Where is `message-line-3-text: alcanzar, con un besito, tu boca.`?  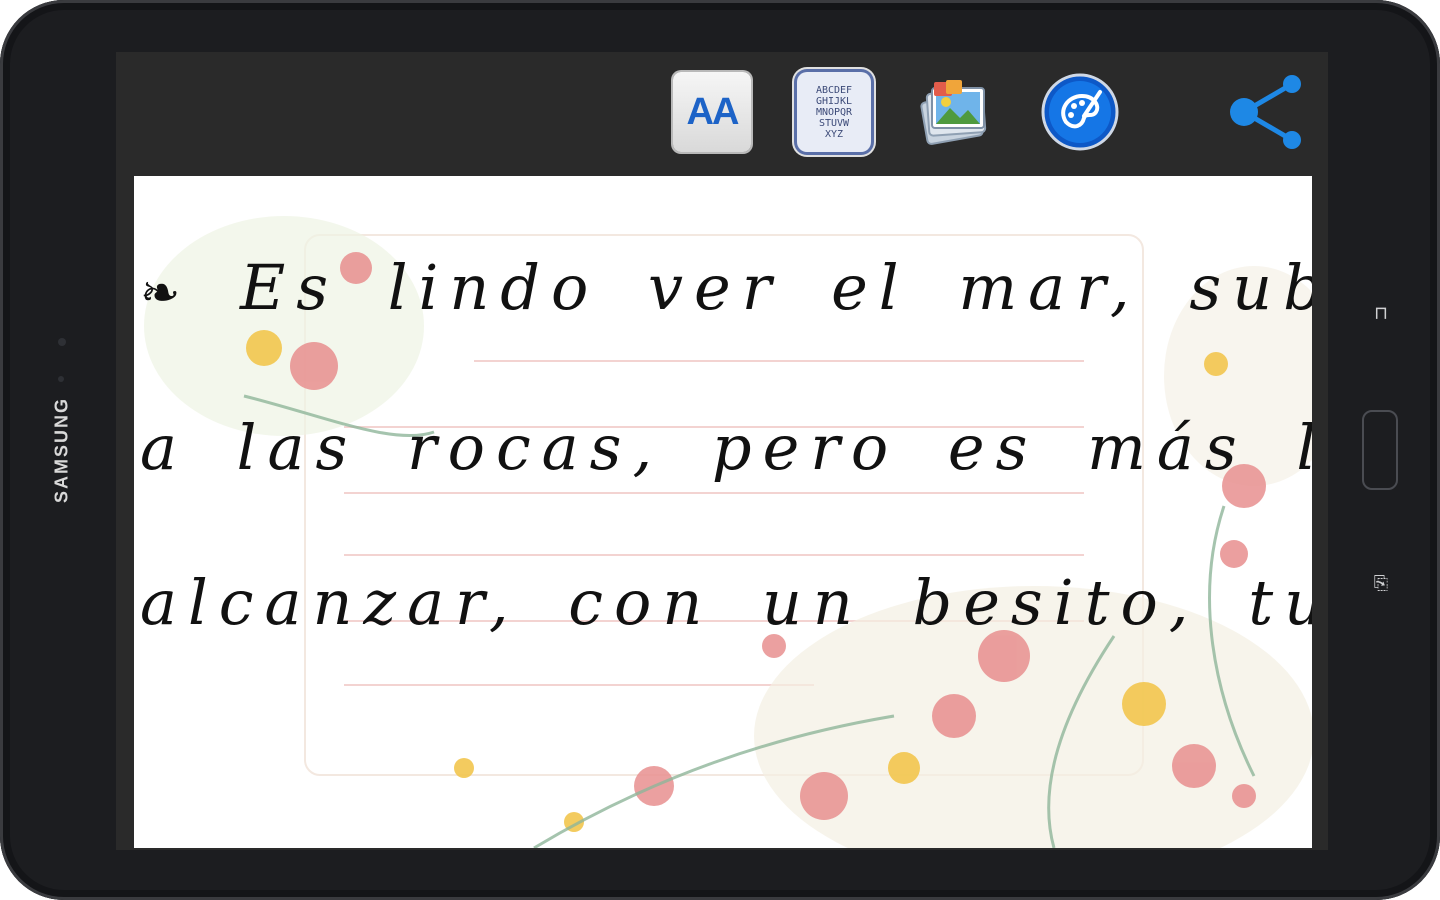
message-line-3-text: alcanzar, con un besito, tu boca. is located at coordinates (726, 602).